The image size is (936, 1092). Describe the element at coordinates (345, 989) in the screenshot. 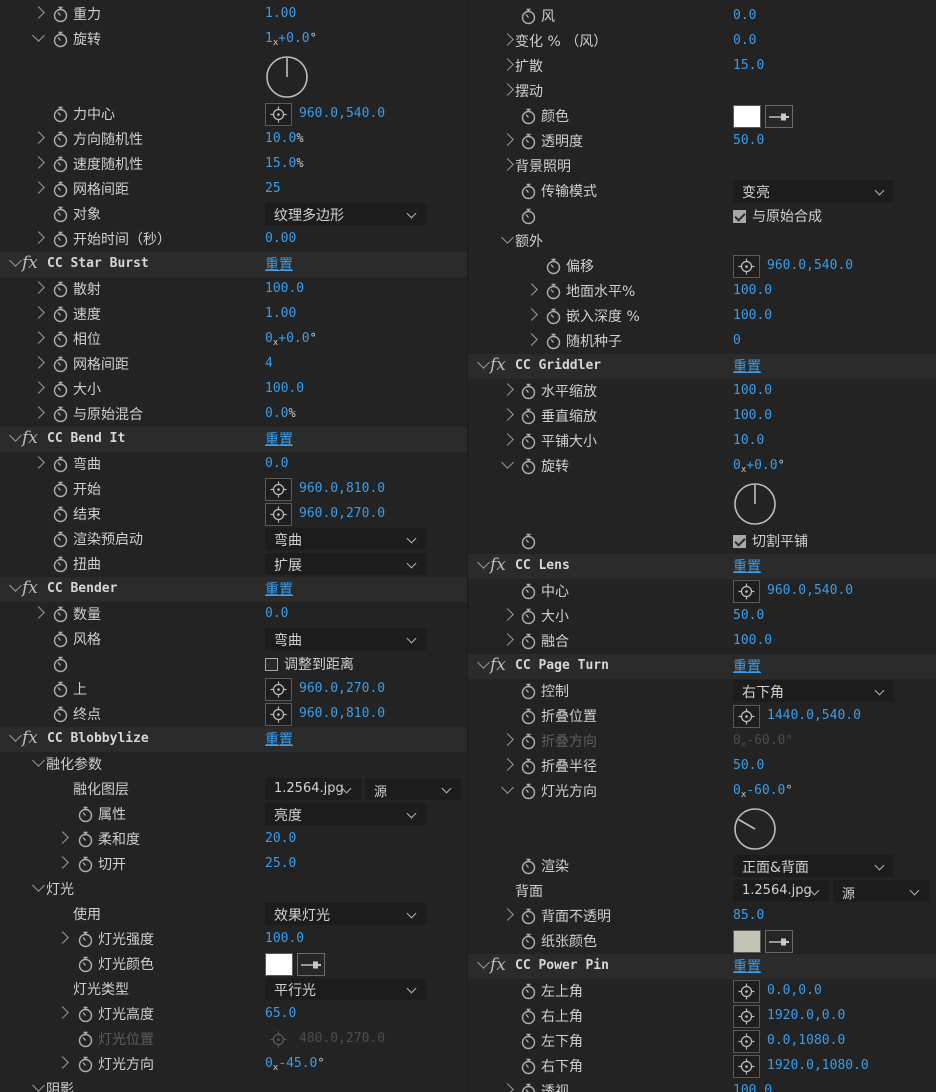

I see `dropdown-select: 平行光` at that location.